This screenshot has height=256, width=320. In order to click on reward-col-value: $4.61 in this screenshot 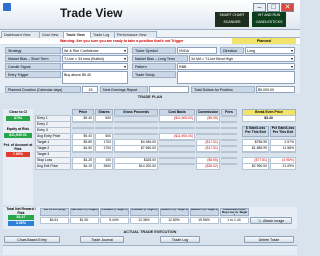, I will do `click(54, 220)`.